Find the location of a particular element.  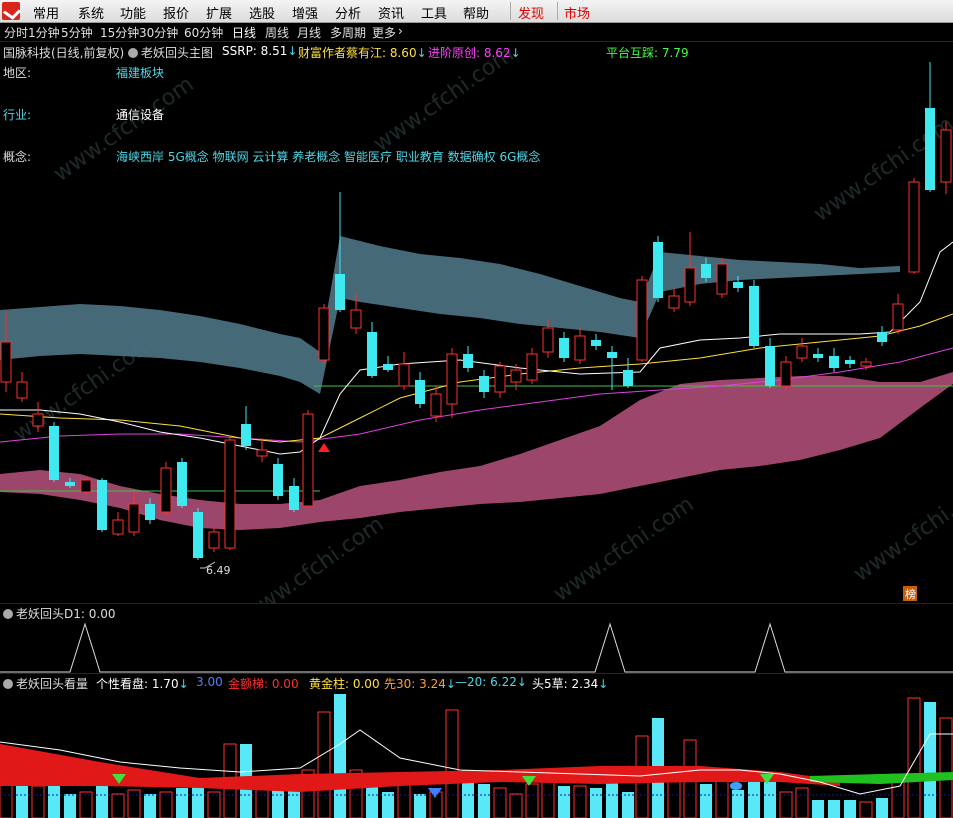

menu-extend: 扩展 is located at coordinates (219, 12).